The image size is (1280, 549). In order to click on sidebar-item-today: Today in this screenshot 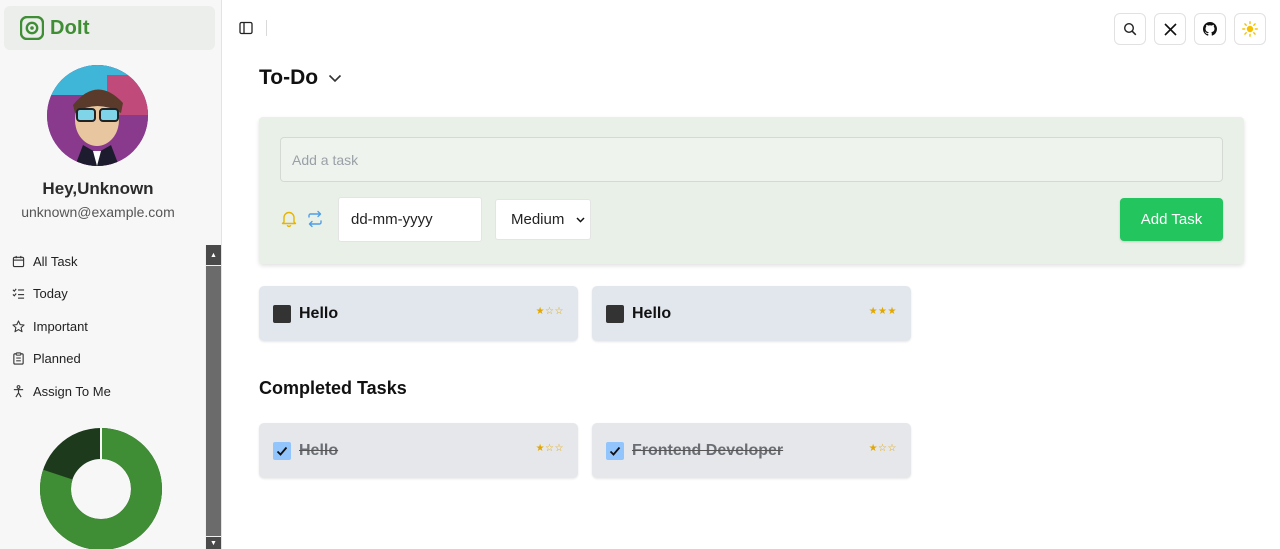, I will do `click(102, 294)`.